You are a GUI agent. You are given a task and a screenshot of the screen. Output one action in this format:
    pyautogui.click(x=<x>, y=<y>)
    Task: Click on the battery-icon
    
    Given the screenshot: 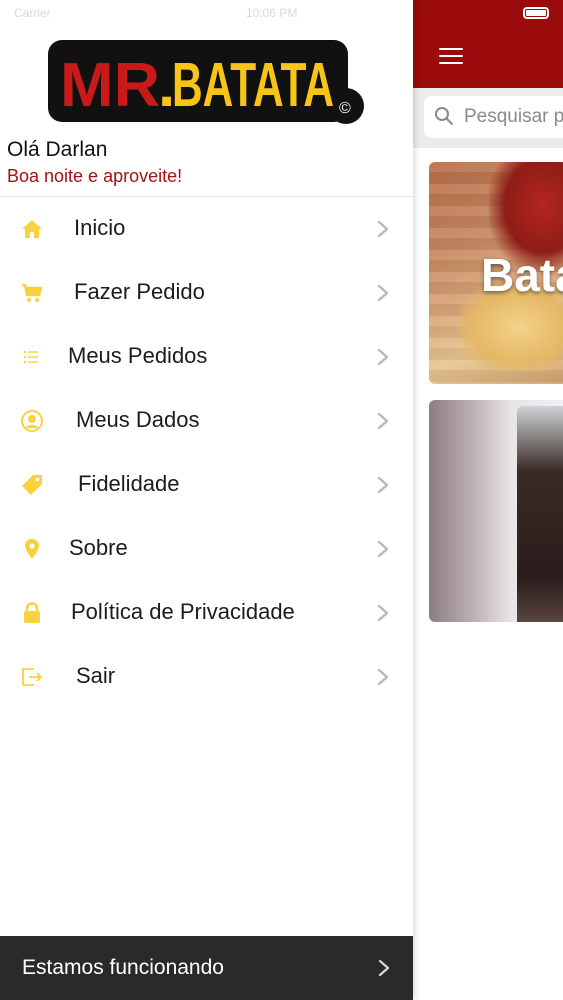 What is the action you would take?
    pyautogui.click(x=536, y=13)
    